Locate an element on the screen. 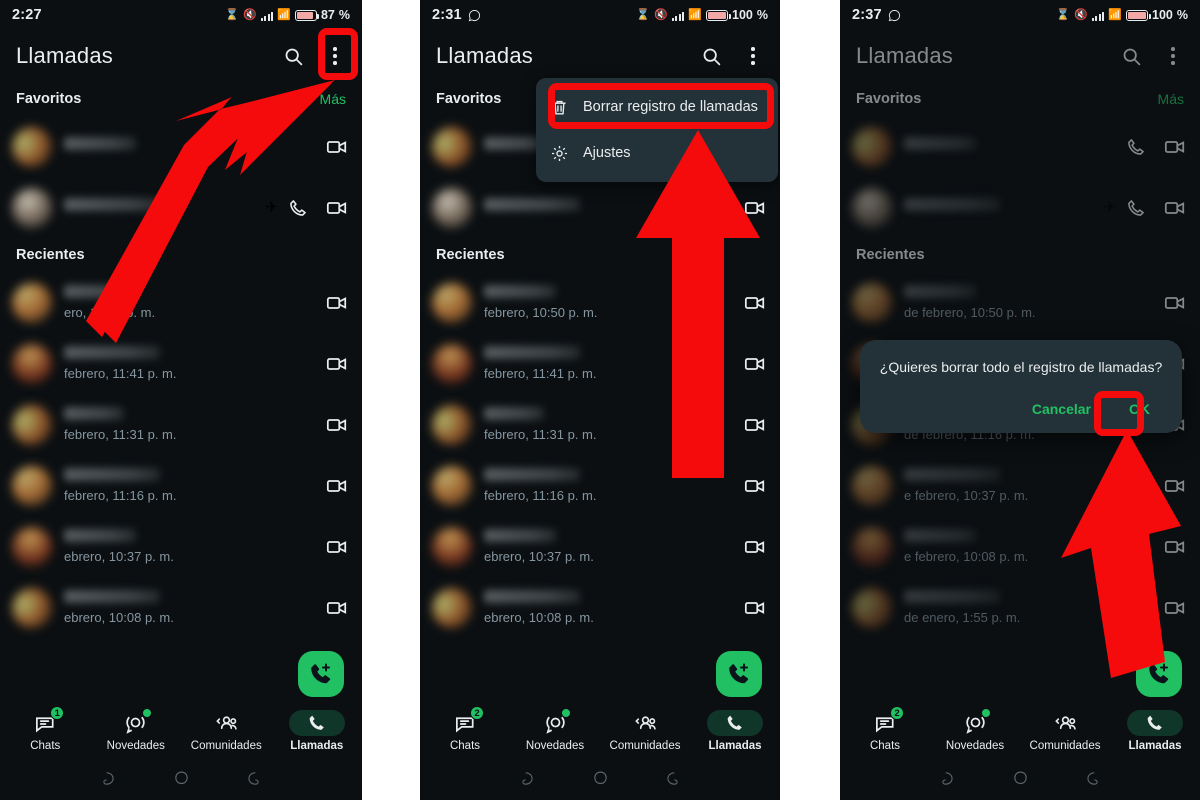 The height and width of the screenshot is (800, 1200). favorites-more-link: Más is located at coordinates (1171, 99).